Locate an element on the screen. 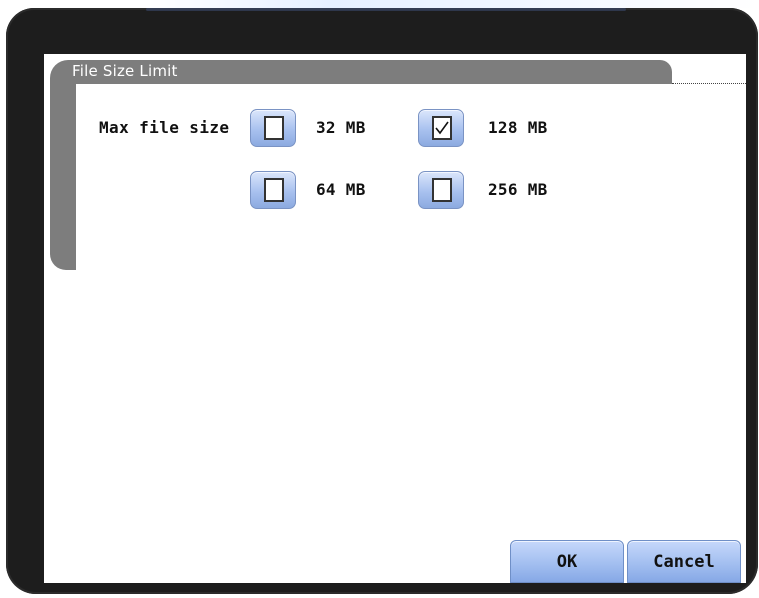 This screenshot has height=598, width=759. checkbox-64mb is located at coordinates (273, 190).